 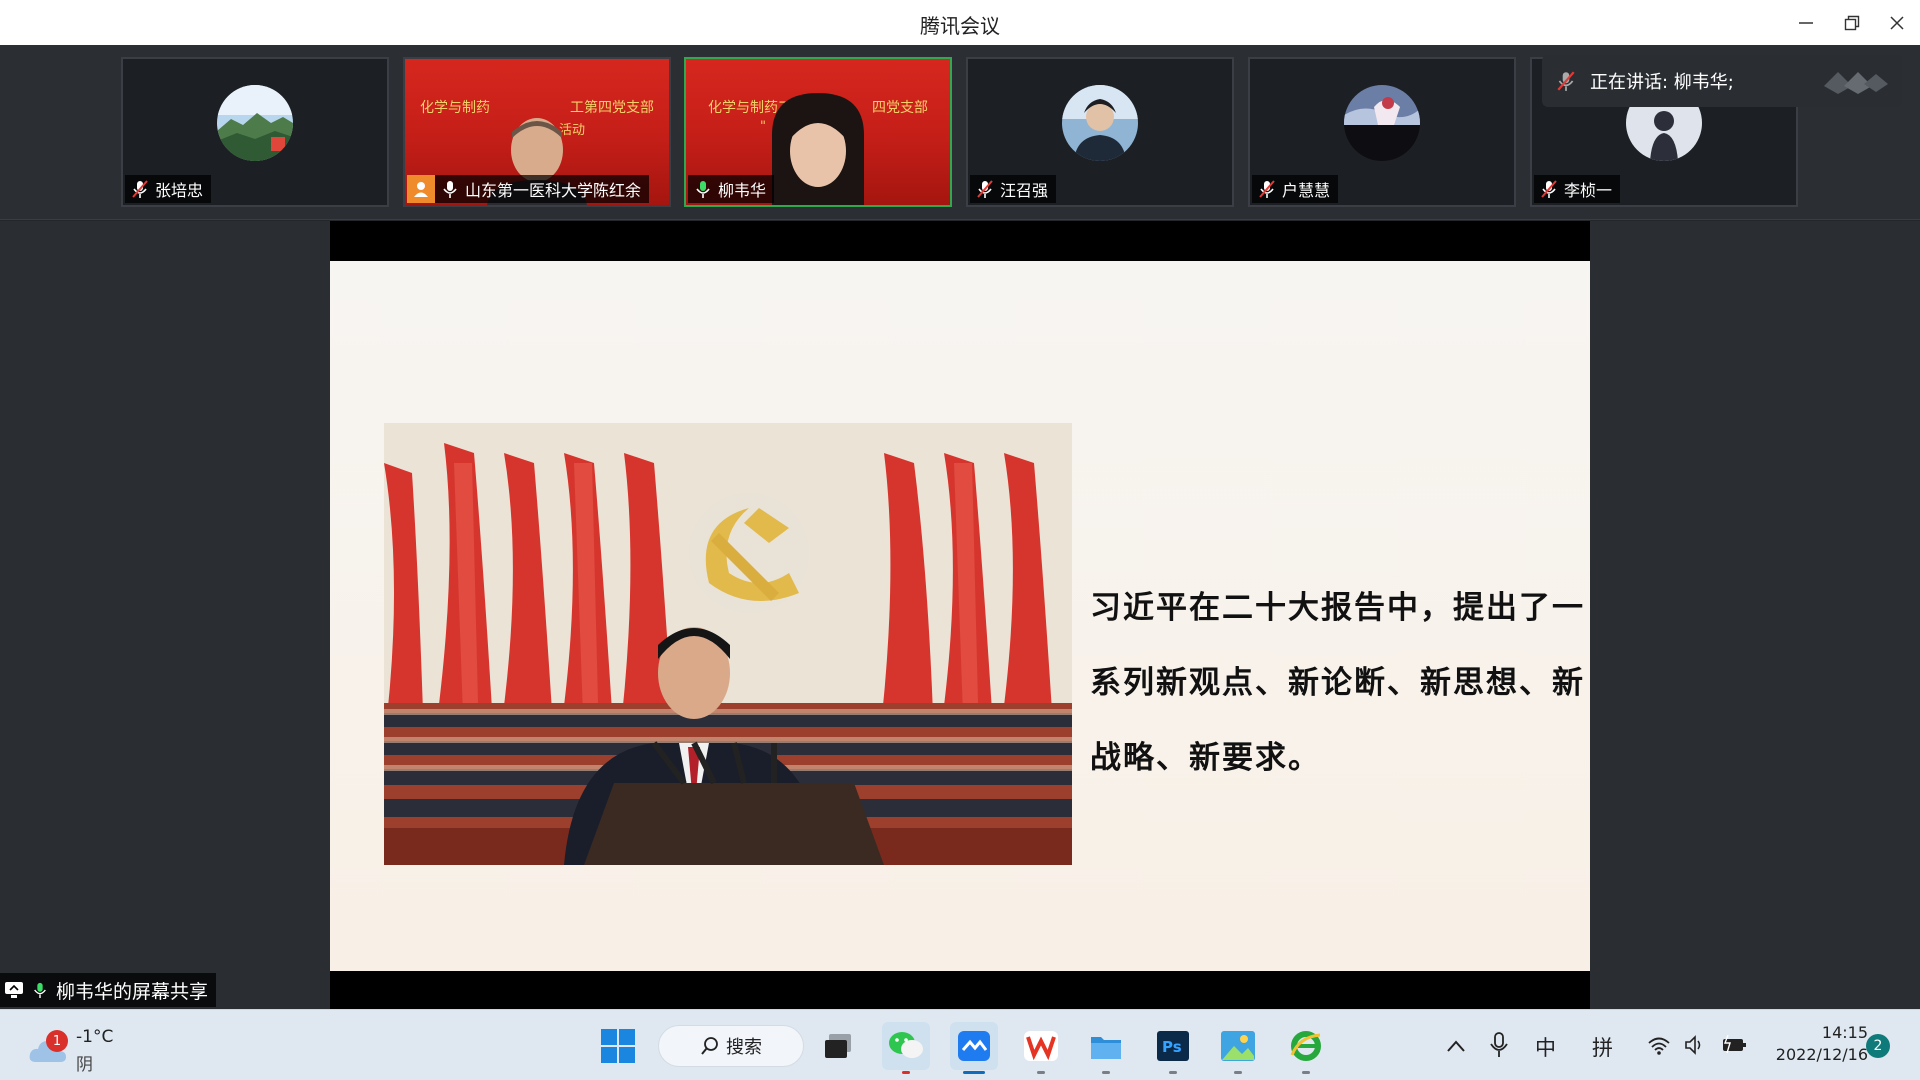 What do you see at coordinates (14, 990) in the screenshot?
I see `screen-share-icon` at bounding box center [14, 990].